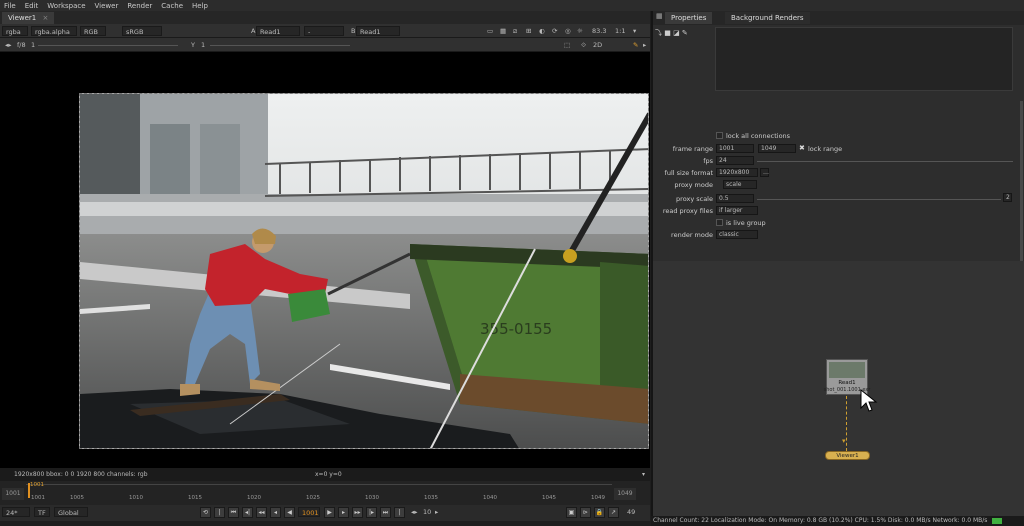 The width and height of the screenshot is (1024, 526). Describe the element at coordinates (8, 45) in the screenshot. I see `gain-arrows-icon: ◂▸` at that location.